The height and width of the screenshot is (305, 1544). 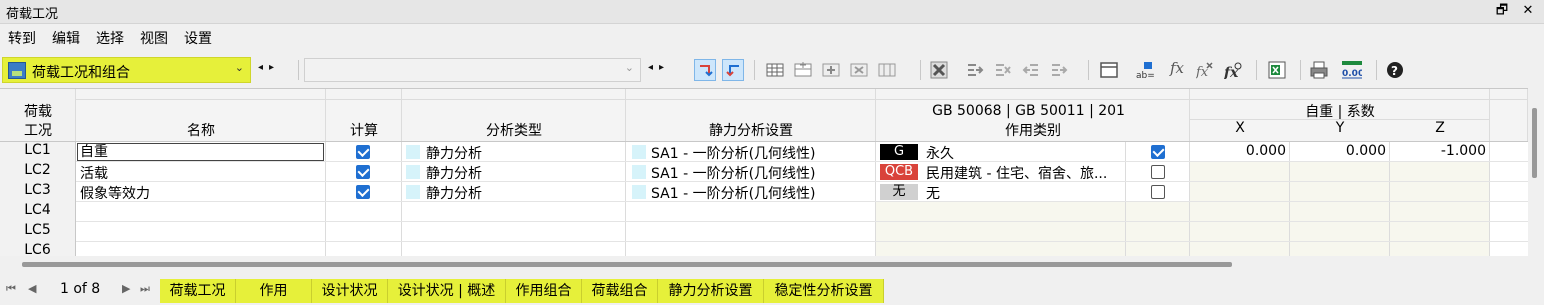 What do you see at coordinates (38, 152) in the screenshot?
I see `row-header-lc1: LC1` at bounding box center [38, 152].